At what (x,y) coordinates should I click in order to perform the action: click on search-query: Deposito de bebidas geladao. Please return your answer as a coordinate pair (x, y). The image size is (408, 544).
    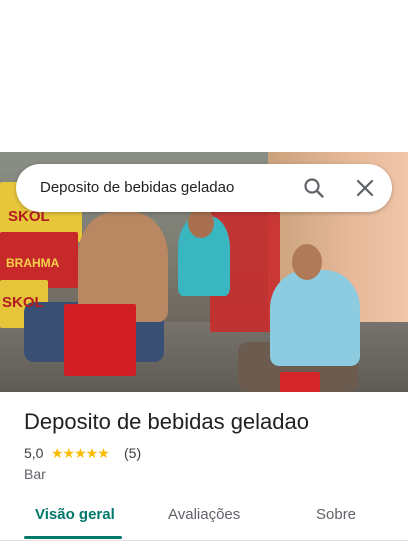
    Looking at the image, I should click on (137, 187).